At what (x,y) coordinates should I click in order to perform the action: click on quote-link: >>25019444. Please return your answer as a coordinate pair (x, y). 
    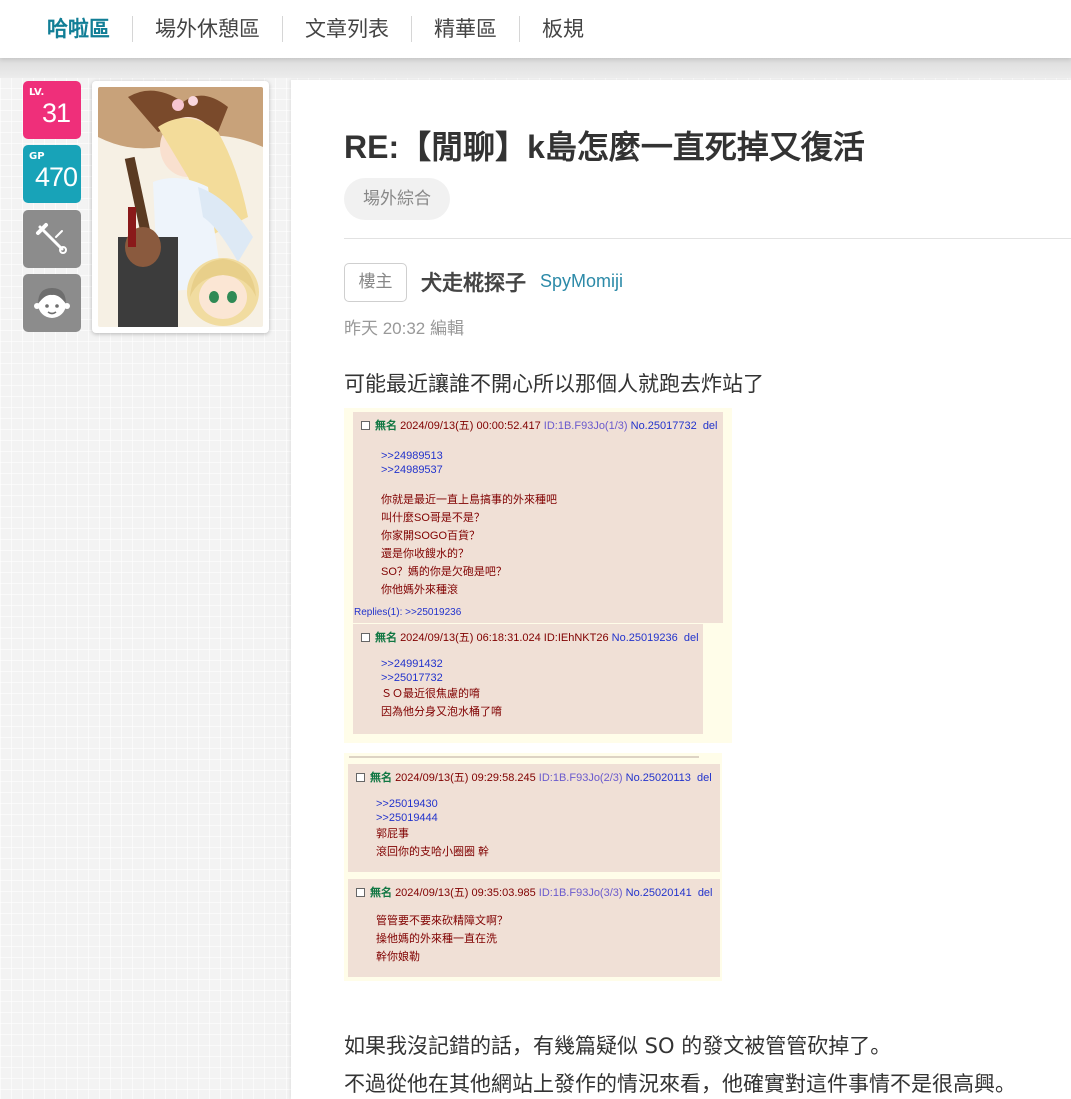
    Looking at the image, I should click on (432, 818).